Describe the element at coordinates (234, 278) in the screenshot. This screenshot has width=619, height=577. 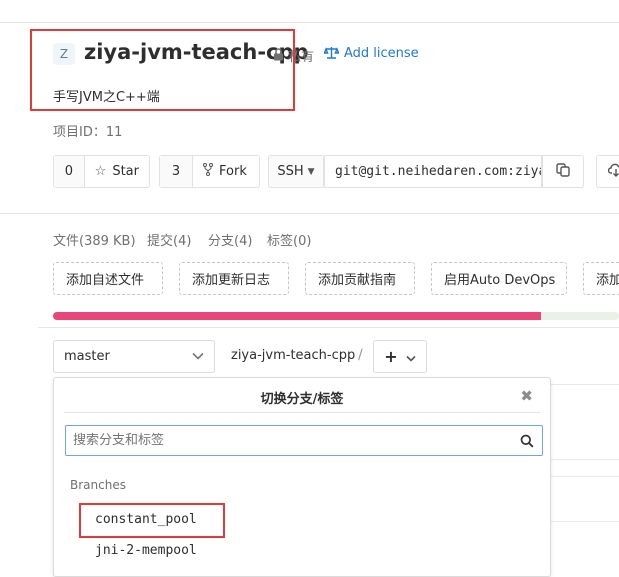
I see `add-changelog-button: 添加更新日志` at that location.